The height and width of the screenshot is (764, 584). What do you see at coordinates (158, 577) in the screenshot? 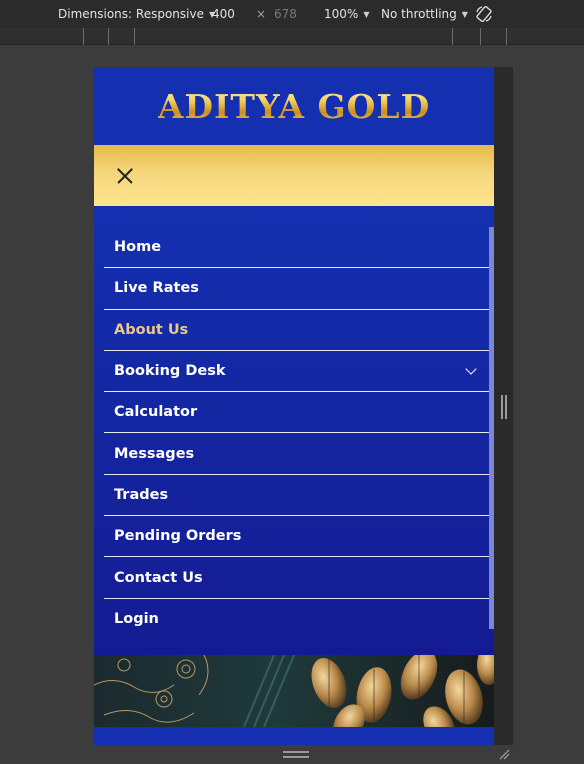
I see `nav-item-label: Contact Us` at bounding box center [158, 577].